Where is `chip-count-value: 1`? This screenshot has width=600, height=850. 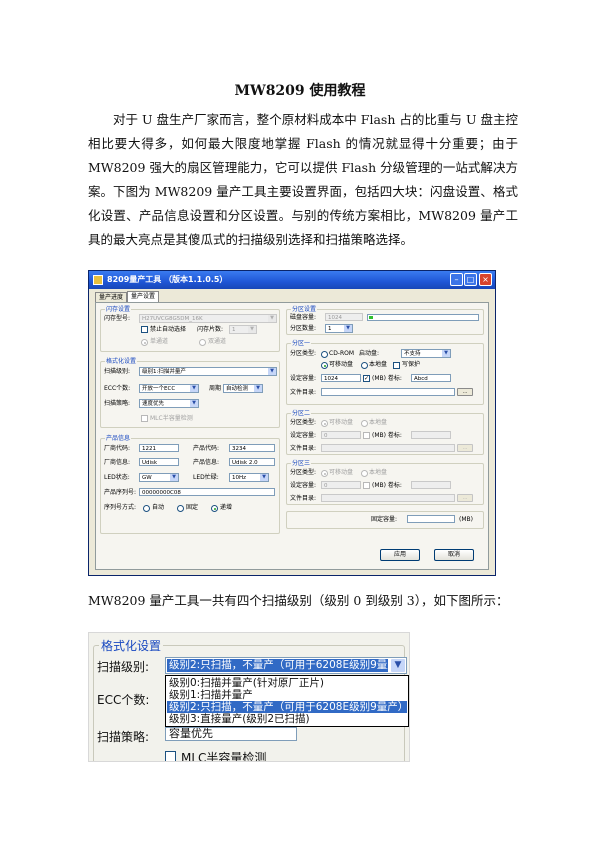
chip-count-value: 1 is located at coordinates (234, 330).